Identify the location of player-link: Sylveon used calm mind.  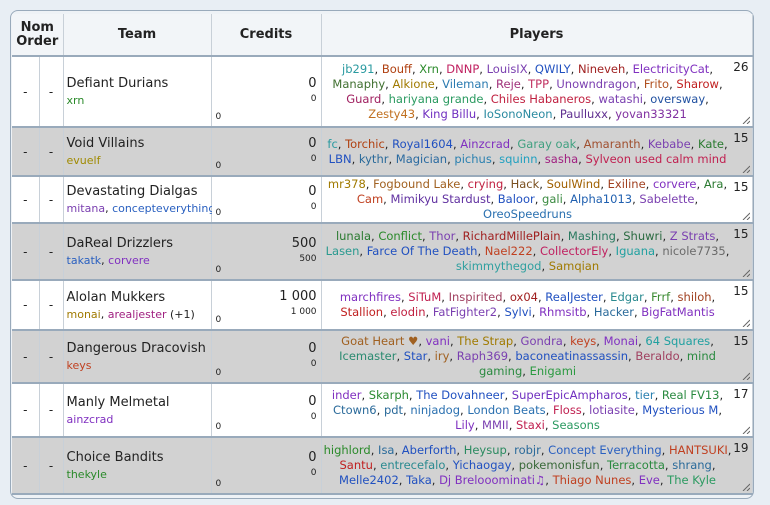
(655, 159).